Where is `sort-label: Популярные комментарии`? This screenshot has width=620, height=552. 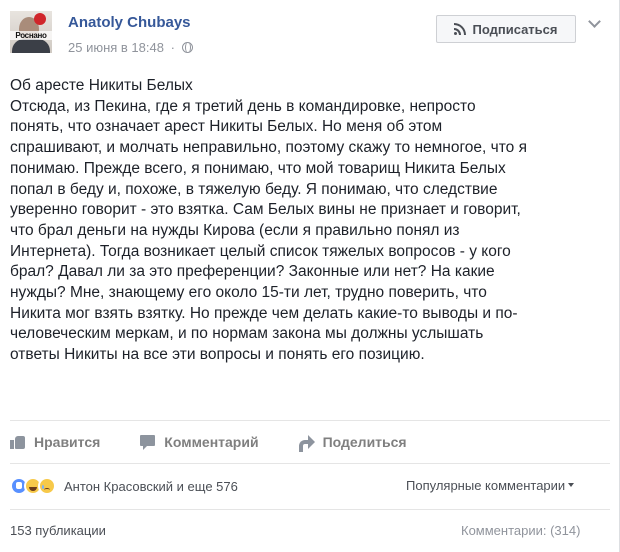 sort-label: Популярные комментарии is located at coordinates (486, 485).